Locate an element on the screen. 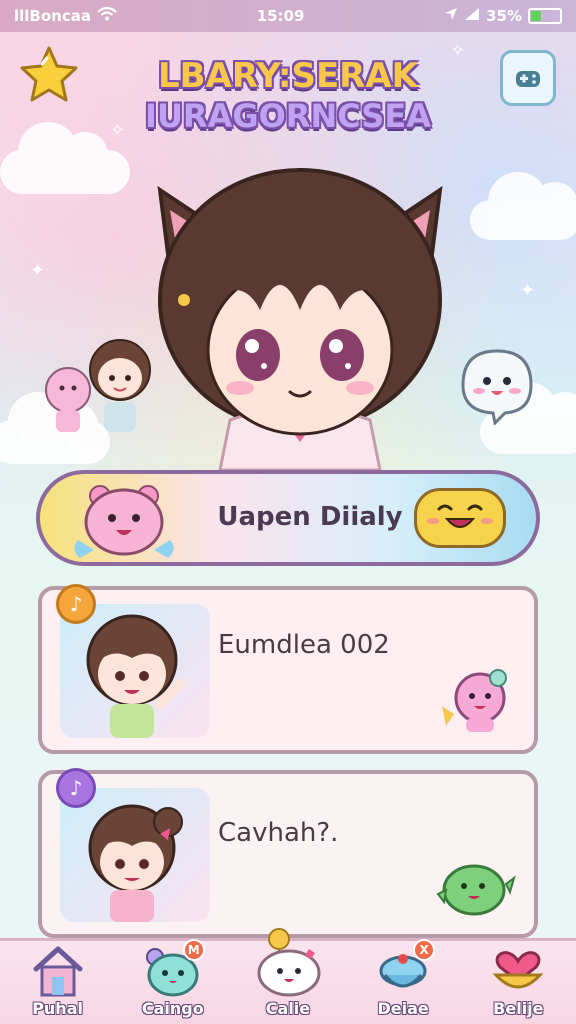 This screenshot has width=576, height=1024. star-icon is located at coordinates (49, 74).